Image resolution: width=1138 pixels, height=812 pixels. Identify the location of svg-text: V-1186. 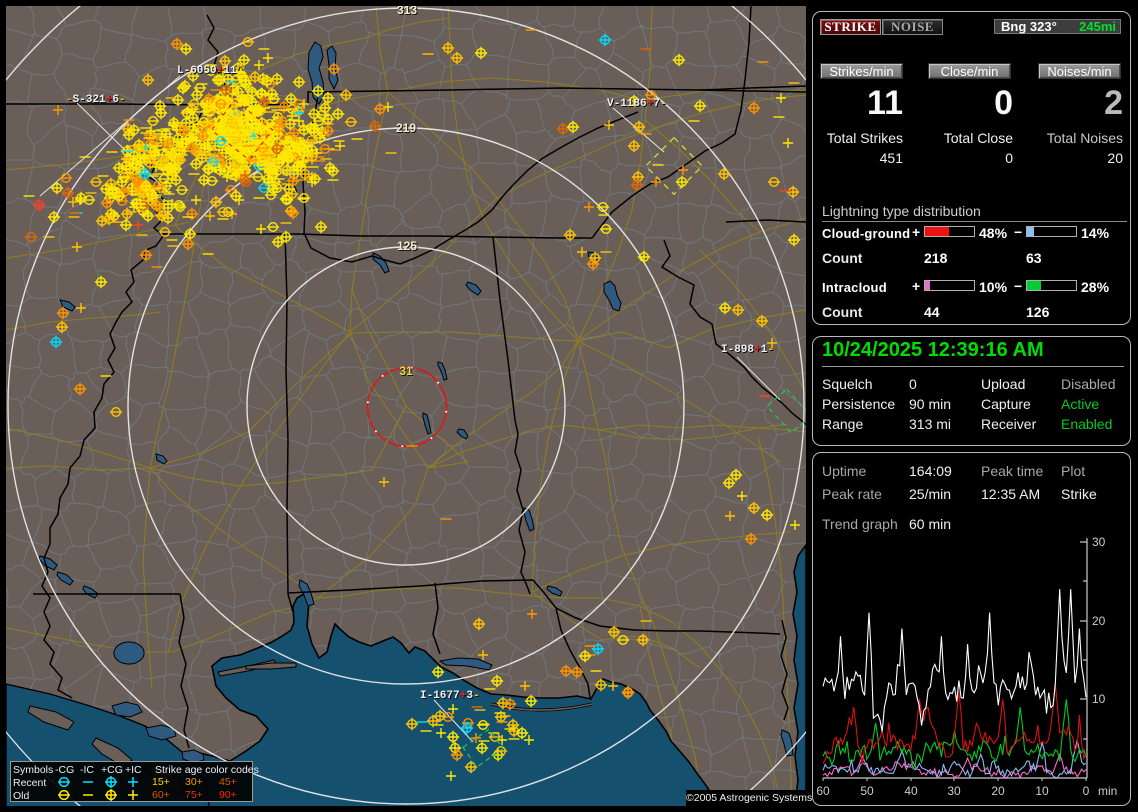
(627, 104).